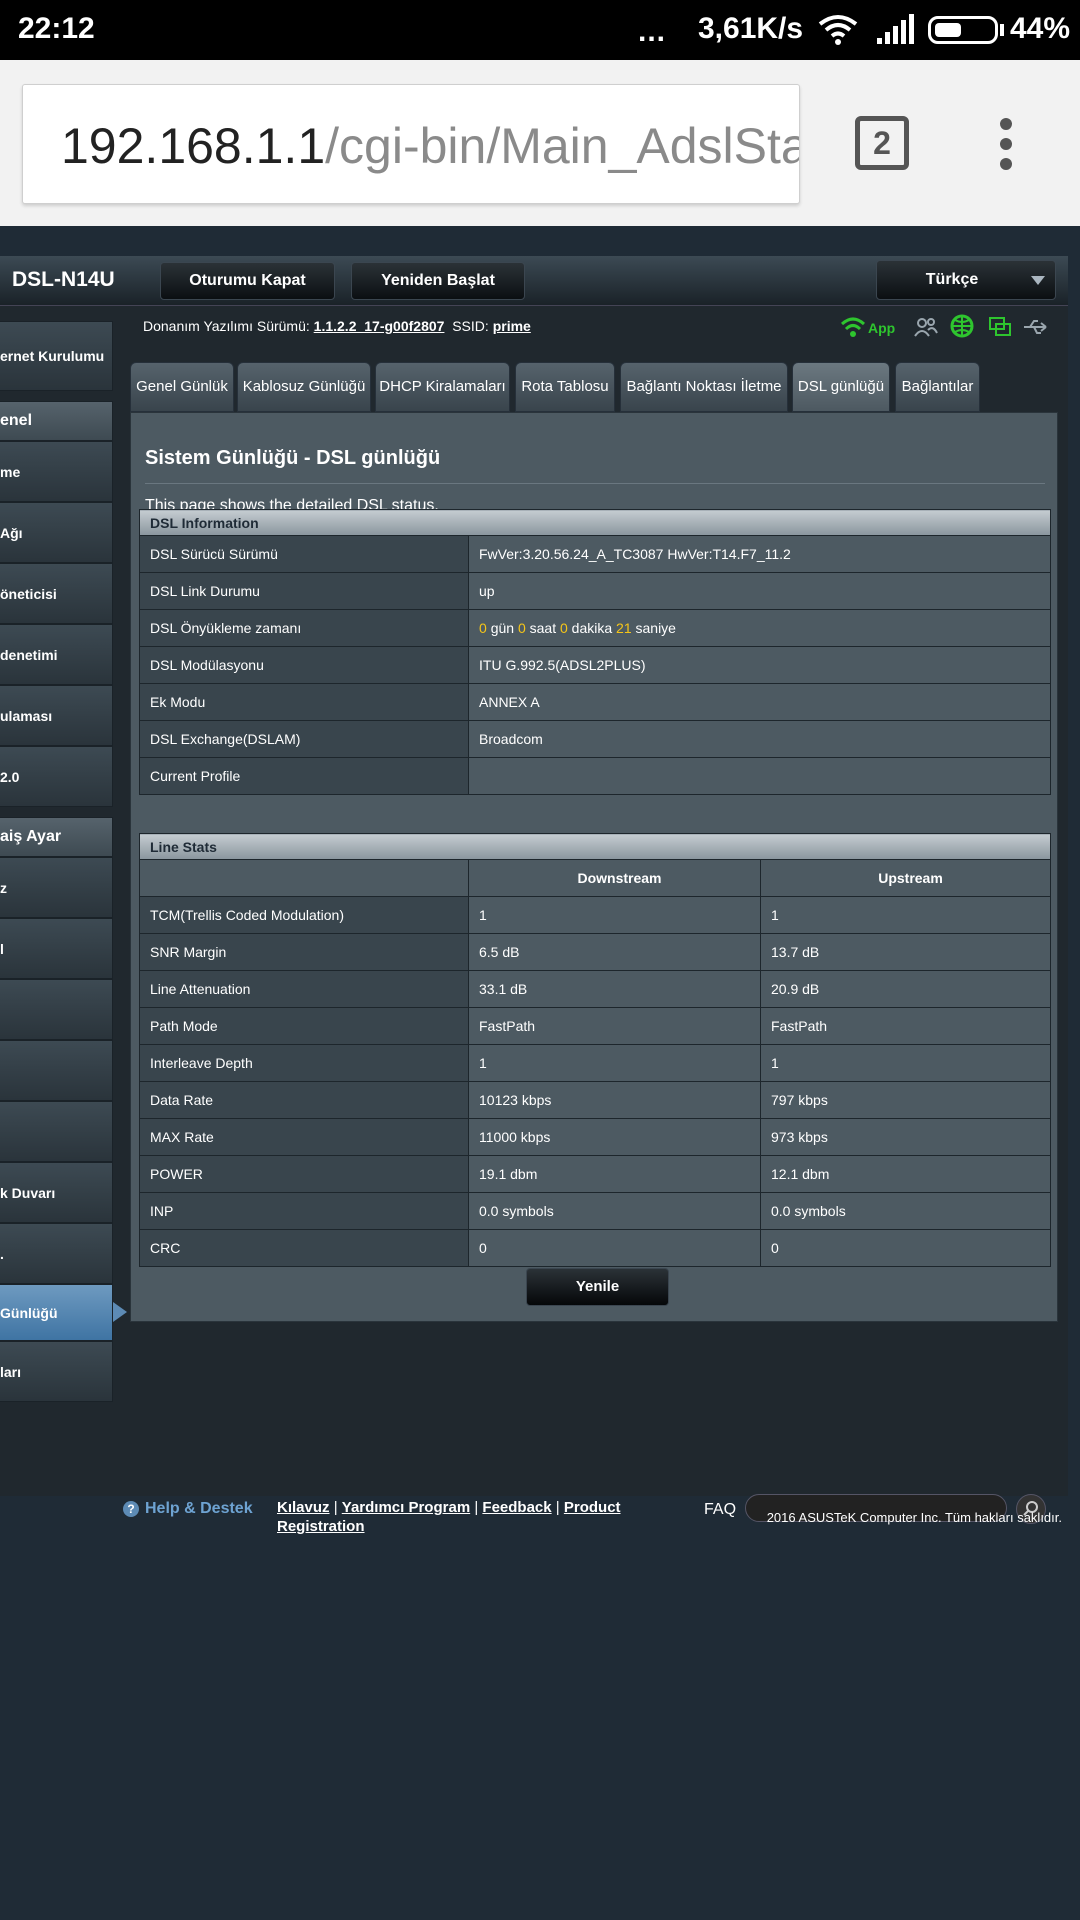  What do you see at coordinates (293, 458) in the screenshot?
I see `page-title: Sistem Günlüğü - DSL günlüğü` at bounding box center [293, 458].